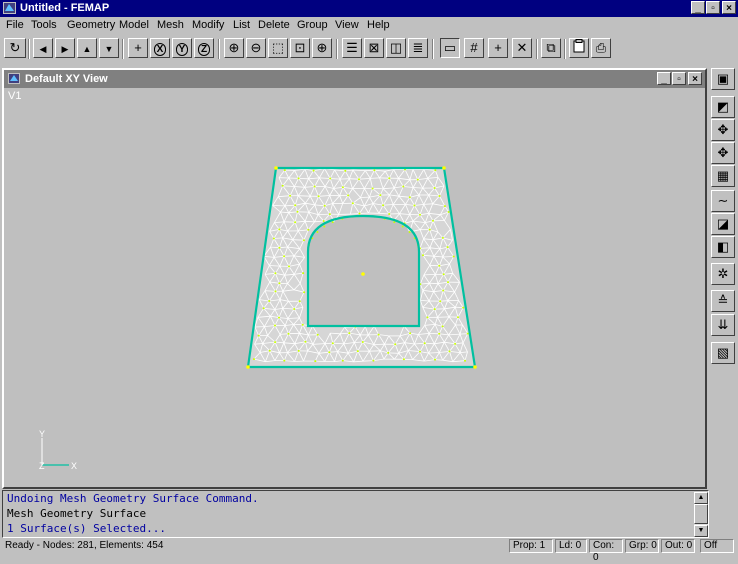  I want to click on constraint-button: ≙, so click(723, 301).